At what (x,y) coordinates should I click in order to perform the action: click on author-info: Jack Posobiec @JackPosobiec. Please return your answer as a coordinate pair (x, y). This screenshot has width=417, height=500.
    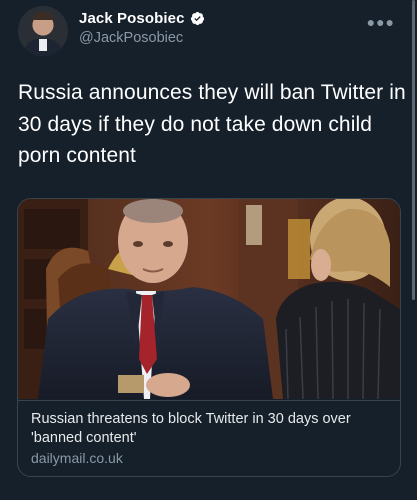
    Looking at the image, I should click on (142, 28).